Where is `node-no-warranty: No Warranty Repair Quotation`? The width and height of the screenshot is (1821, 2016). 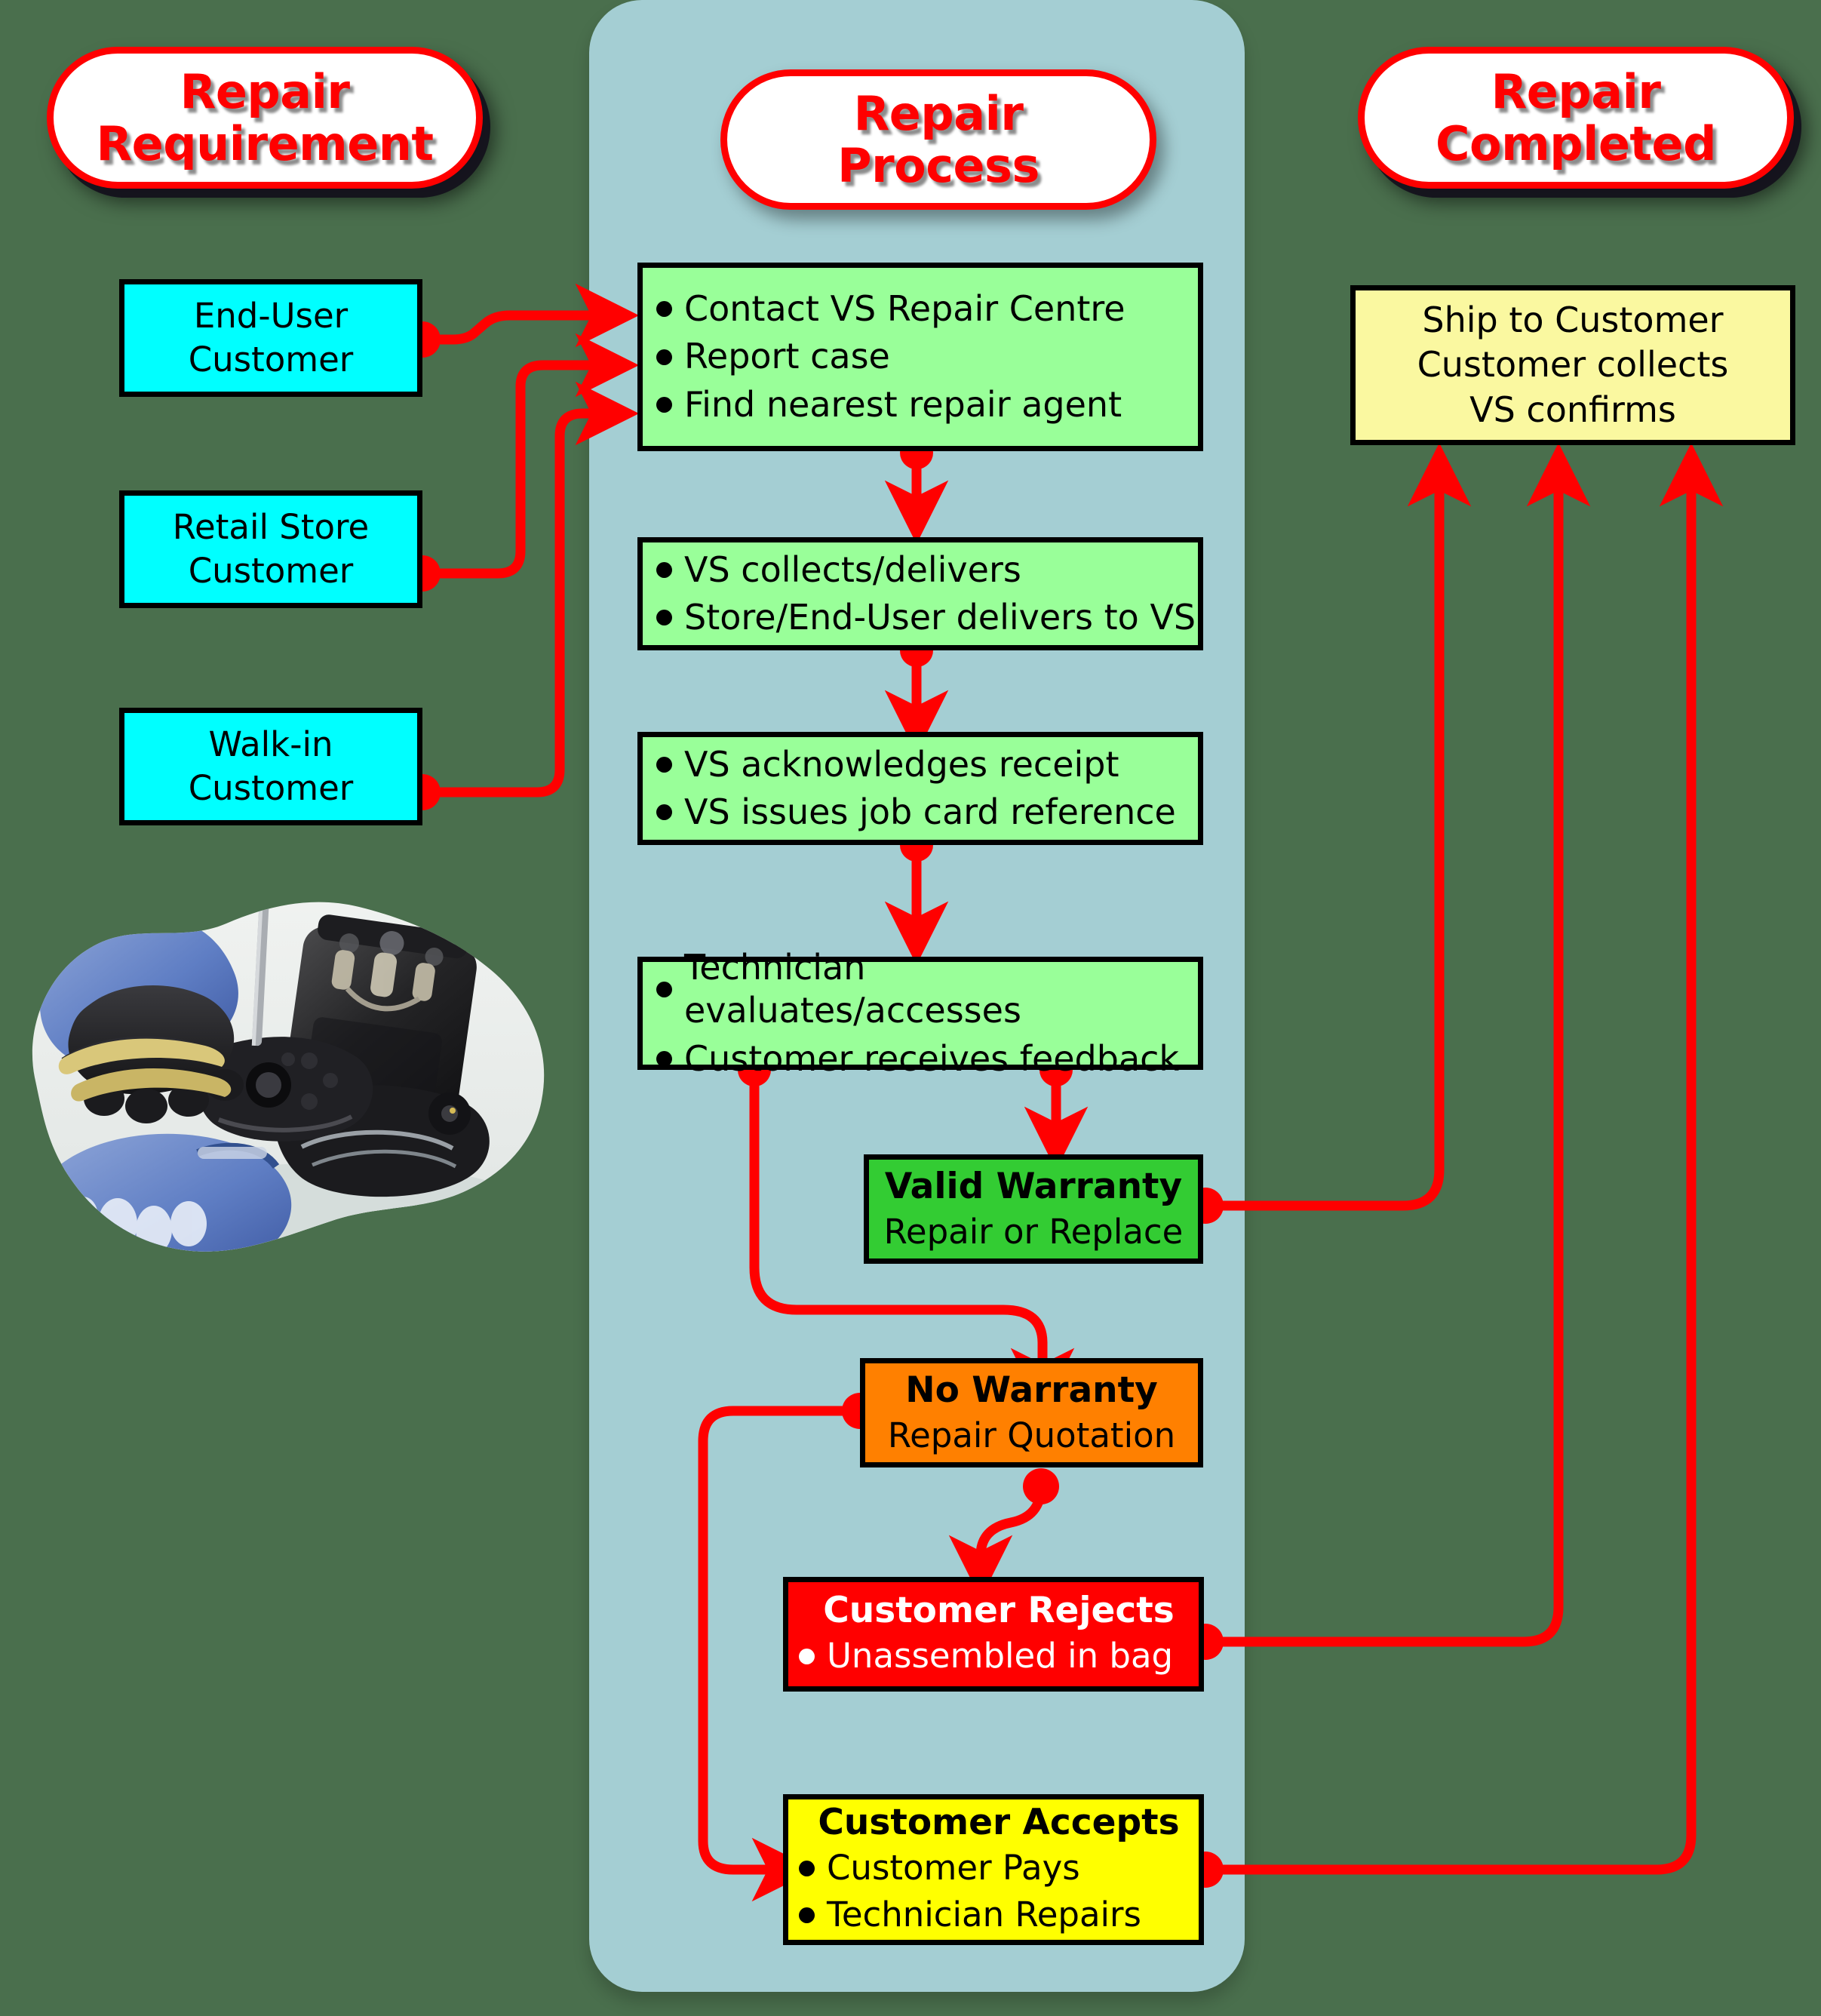
node-no-warranty: No Warranty Repair Quotation is located at coordinates (1031, 1412).